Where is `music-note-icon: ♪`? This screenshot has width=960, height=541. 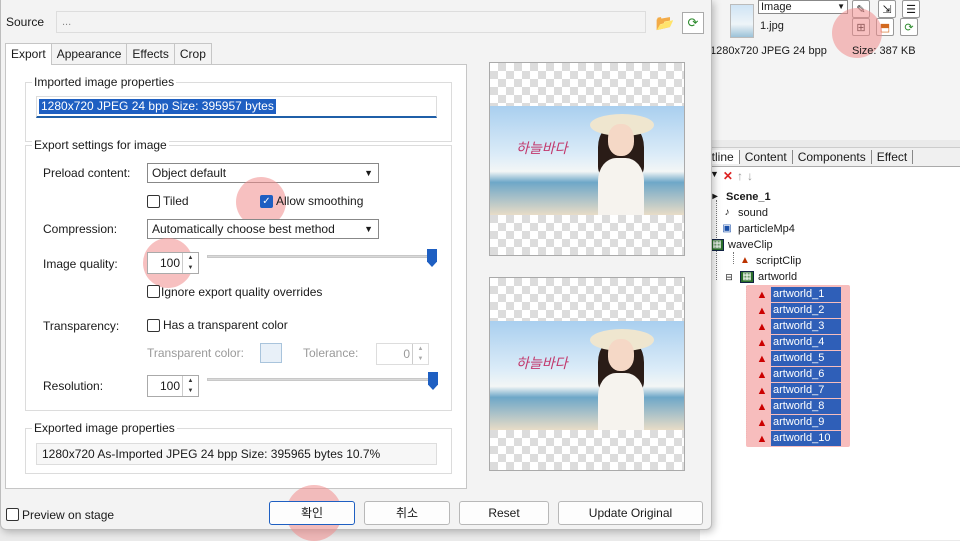
music-note-icon: ♪ is located at coordinates (727, 212).